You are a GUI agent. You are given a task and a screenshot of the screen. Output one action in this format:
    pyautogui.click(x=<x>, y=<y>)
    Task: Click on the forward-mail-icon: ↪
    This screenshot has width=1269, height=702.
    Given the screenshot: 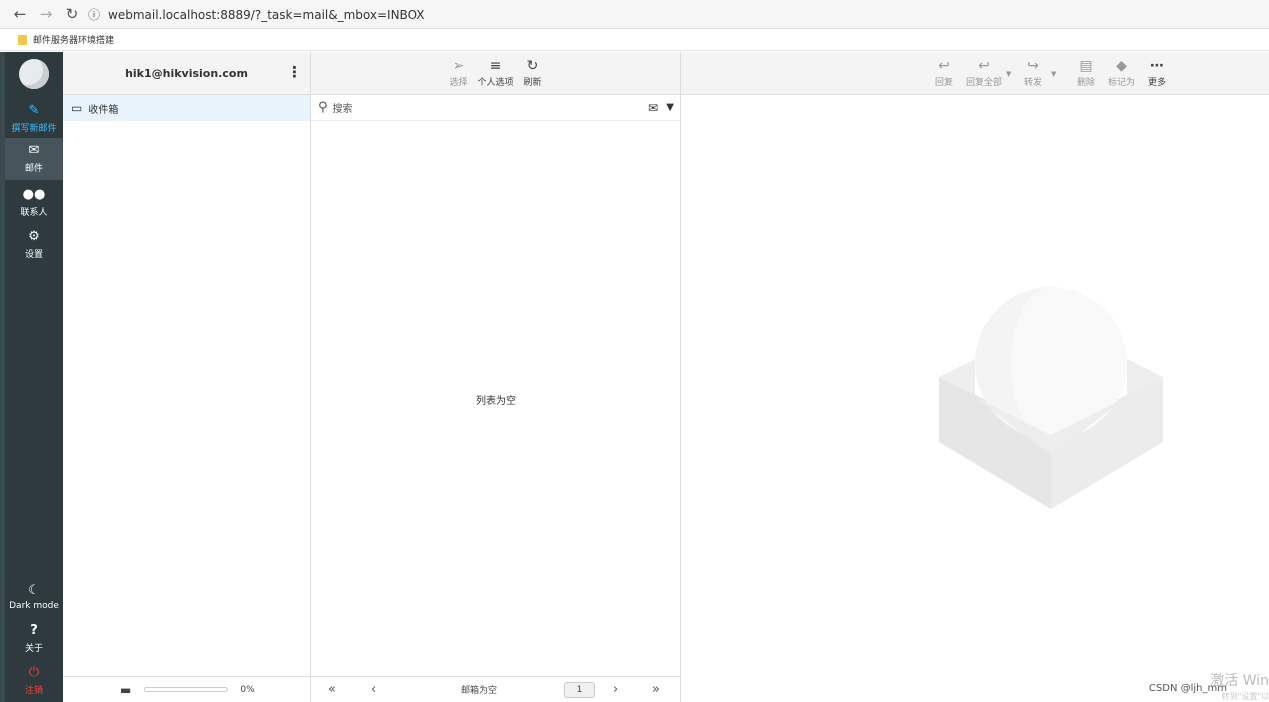 What is the action you would take?
    pyautogui.click(x=1033, y=66)
    